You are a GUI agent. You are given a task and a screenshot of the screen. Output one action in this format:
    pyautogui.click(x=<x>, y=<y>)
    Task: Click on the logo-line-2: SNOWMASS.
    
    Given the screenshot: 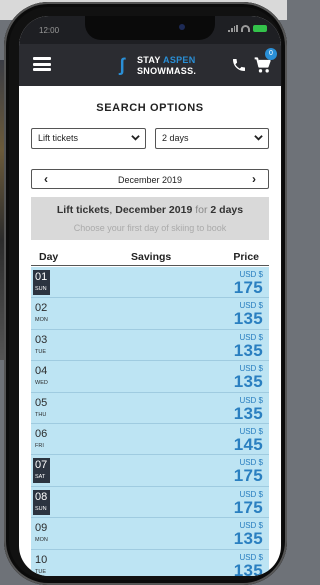 What is the action you would take?
    pyautogui.click(x=167, y=71)
    